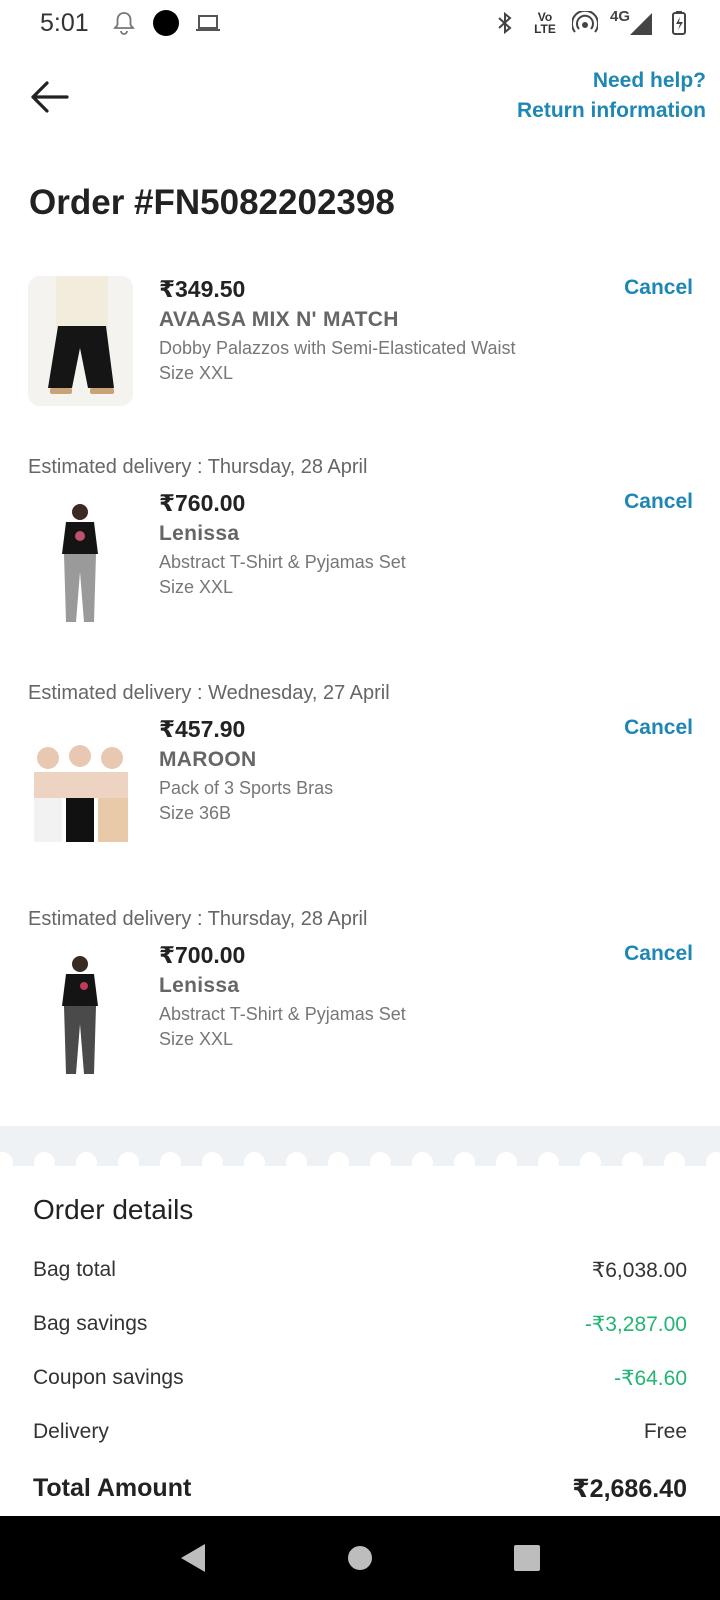  What do you see at coordinates (209, 693) in the screenshot?
I see `estimated-delivery: Estimated delivery : Wednesday, 27 April` at bounding box center [209, 693].